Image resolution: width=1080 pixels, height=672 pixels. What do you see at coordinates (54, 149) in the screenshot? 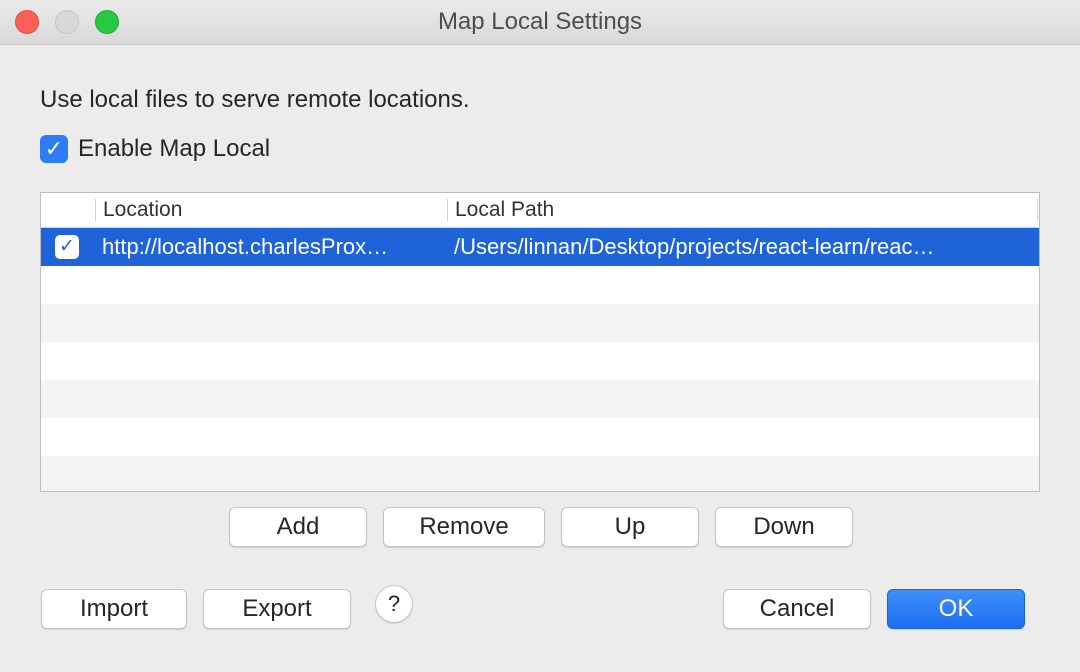
I see `enable-map-local-checkbox: ✓` at bounding box center [54, 149].